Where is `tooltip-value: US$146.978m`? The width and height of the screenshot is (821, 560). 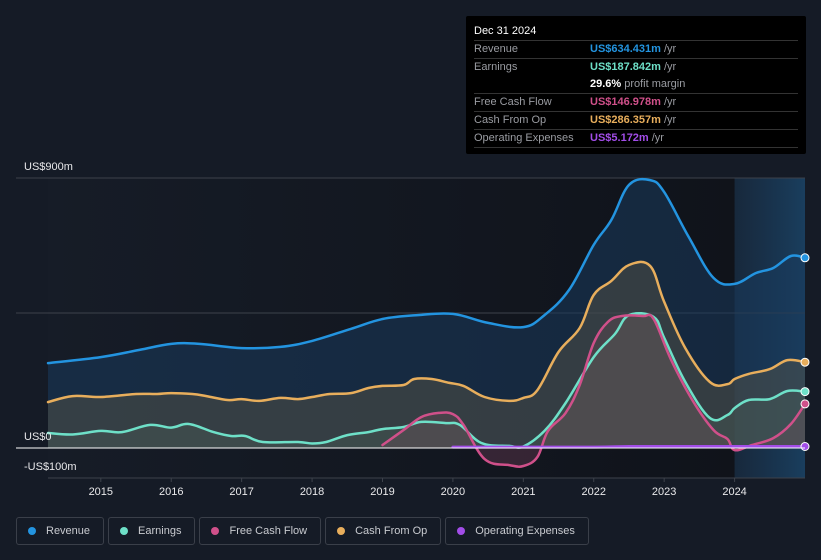
tooltip-value: US$146.978m is located at coordinates (625, 102).